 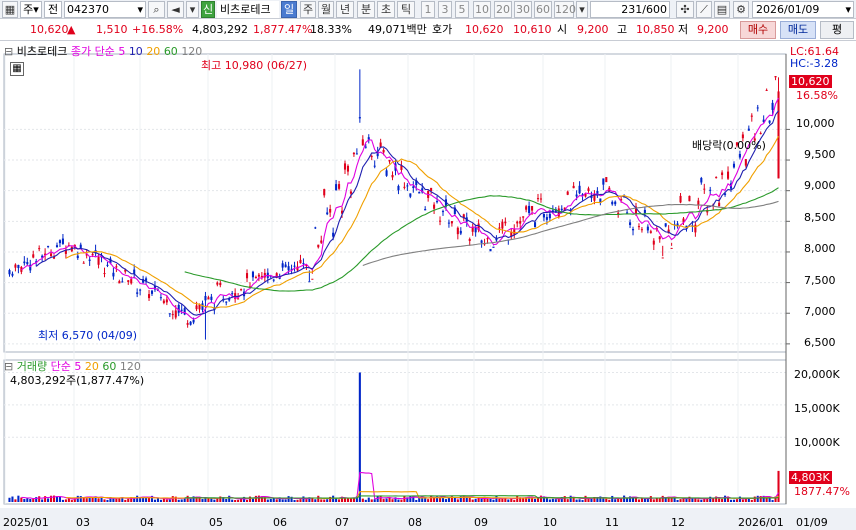 What do you see at coordinates (704, 9) in the screenshot?
I see `draw-icon: ⟋` at bounding box center [704, 9].